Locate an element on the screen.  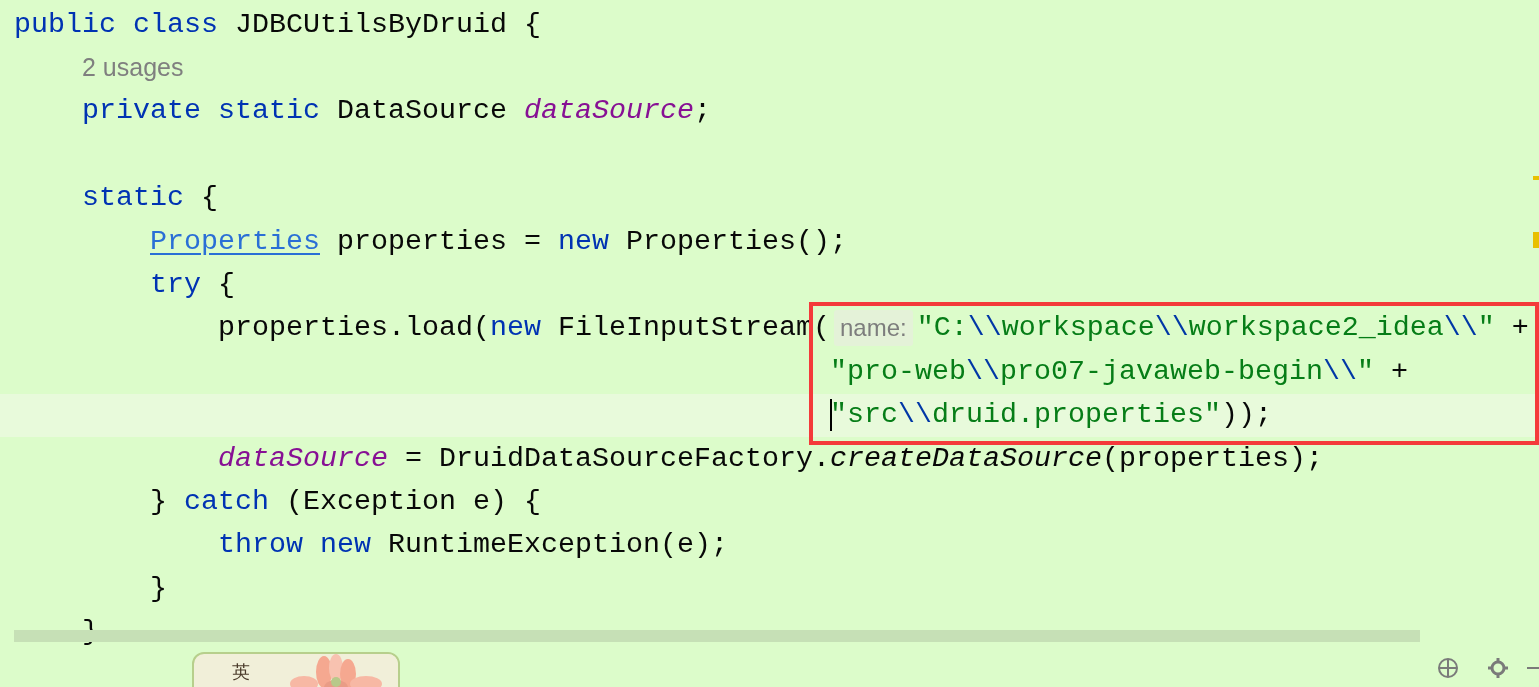
code-line: "pro-web\\pro07-javaweb-begin\\" + is located at coordinates (1118, 371).